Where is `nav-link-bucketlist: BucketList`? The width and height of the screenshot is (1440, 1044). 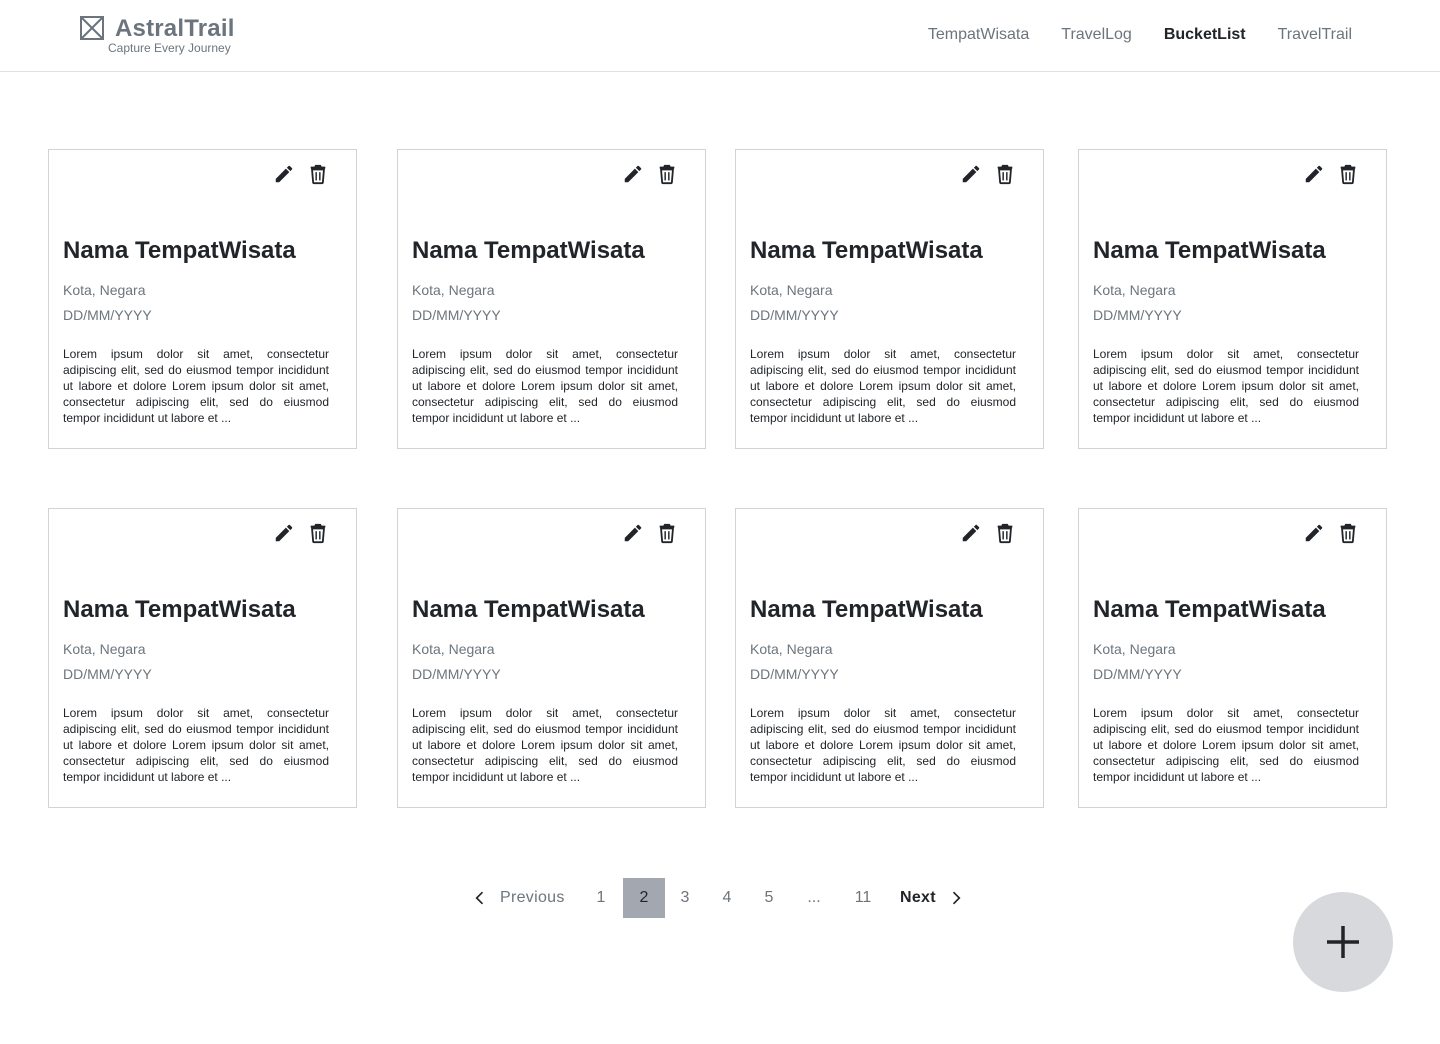
nav-link-bucketlist: BucketList is located at coordinates (1205, 35).